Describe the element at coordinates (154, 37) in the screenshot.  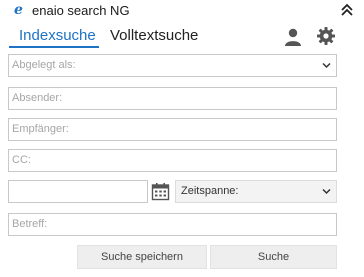
I see `tab-volltextsuche: Volltextsuche` at that location.